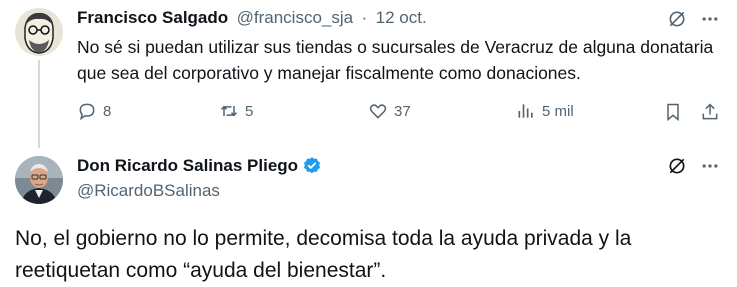 This screenshot has height=287, width=737. Describe the element at coordinates (295, 17) in the screenshot. I see `author-handle: @francisco_sja` at that location.